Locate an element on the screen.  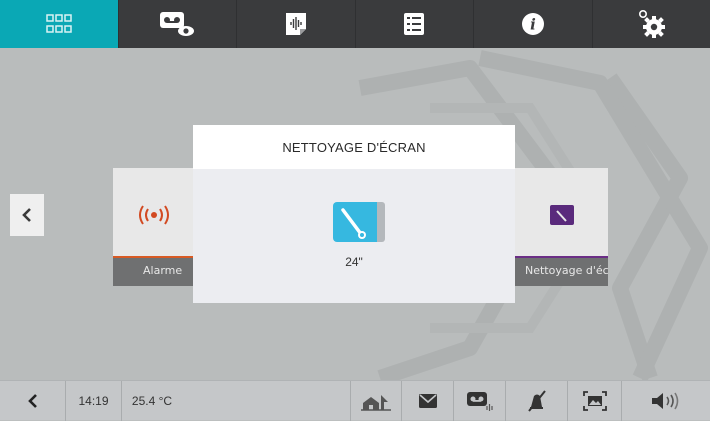
chevron-left-icon is located at coordinates (27, 215).